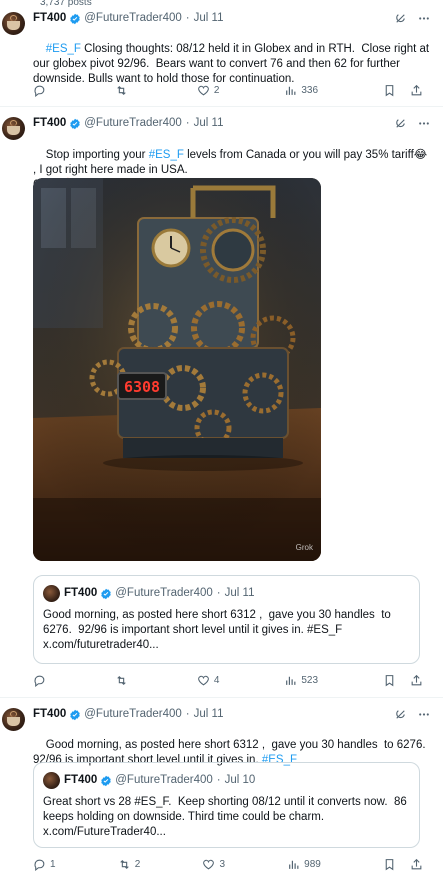  Describe the element at coordinates (97, 155) in the screenshot. I see `tweet-text-body: Stop importing your` at that location.